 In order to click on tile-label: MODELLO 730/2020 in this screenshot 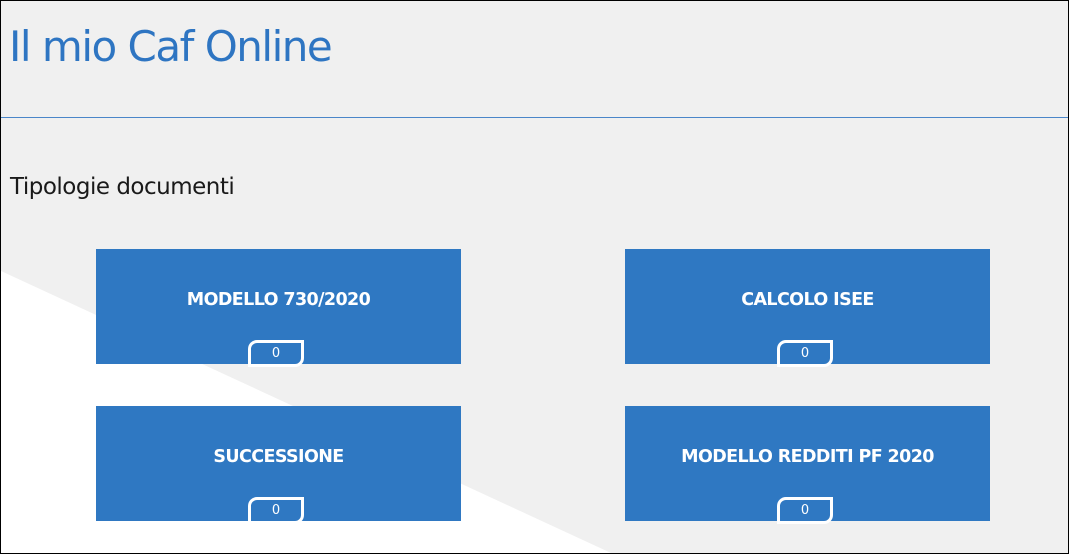, I will do `click(278, 300)`.